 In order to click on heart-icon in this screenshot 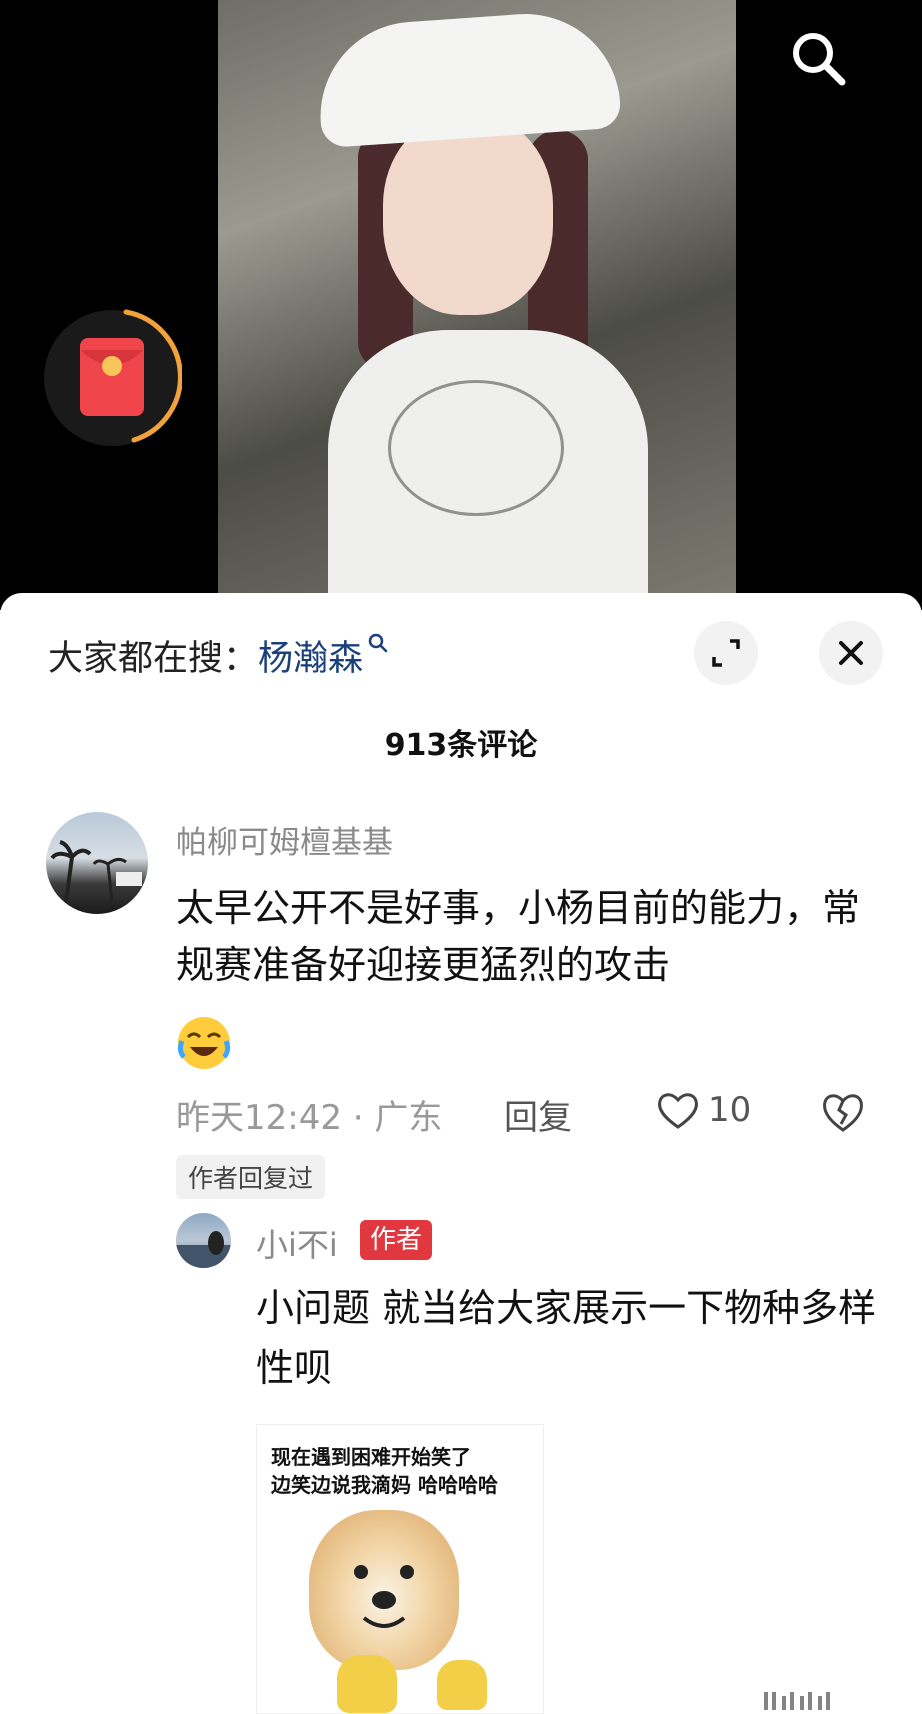, I will do `click(678, 1111)`.